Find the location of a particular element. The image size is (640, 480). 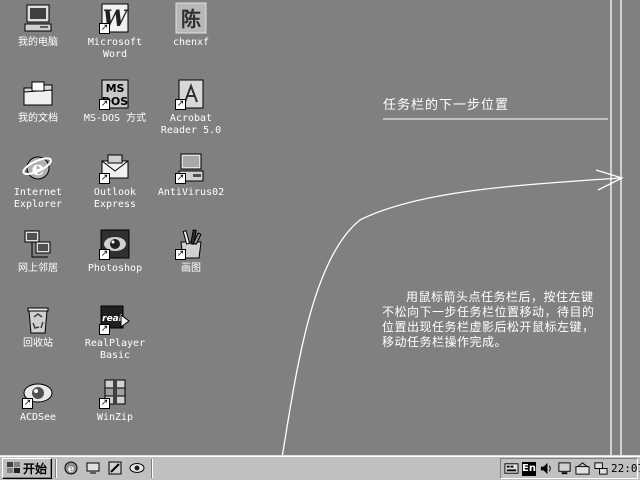

desktop-icon-network: 网上邻居 is located at coordinates (38, 251).